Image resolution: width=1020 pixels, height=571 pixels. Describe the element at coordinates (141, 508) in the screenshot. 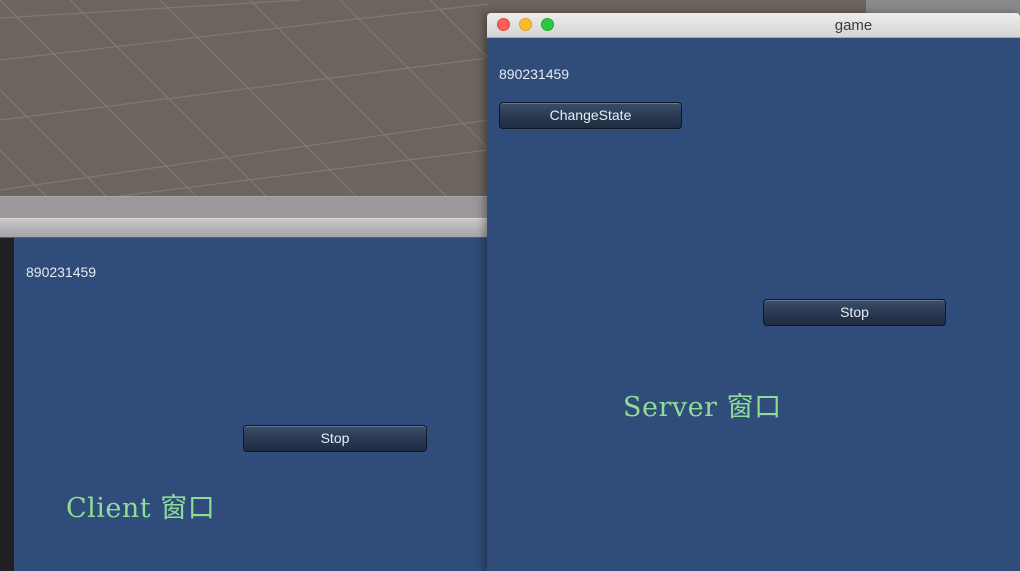

I see `client-caption: Client 窗口` at that location.